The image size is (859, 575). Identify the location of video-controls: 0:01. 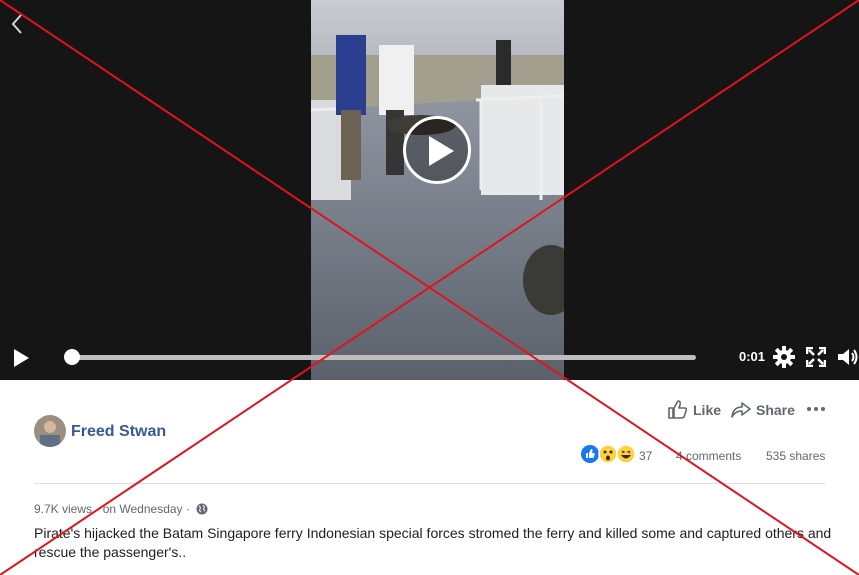
(429, 358).